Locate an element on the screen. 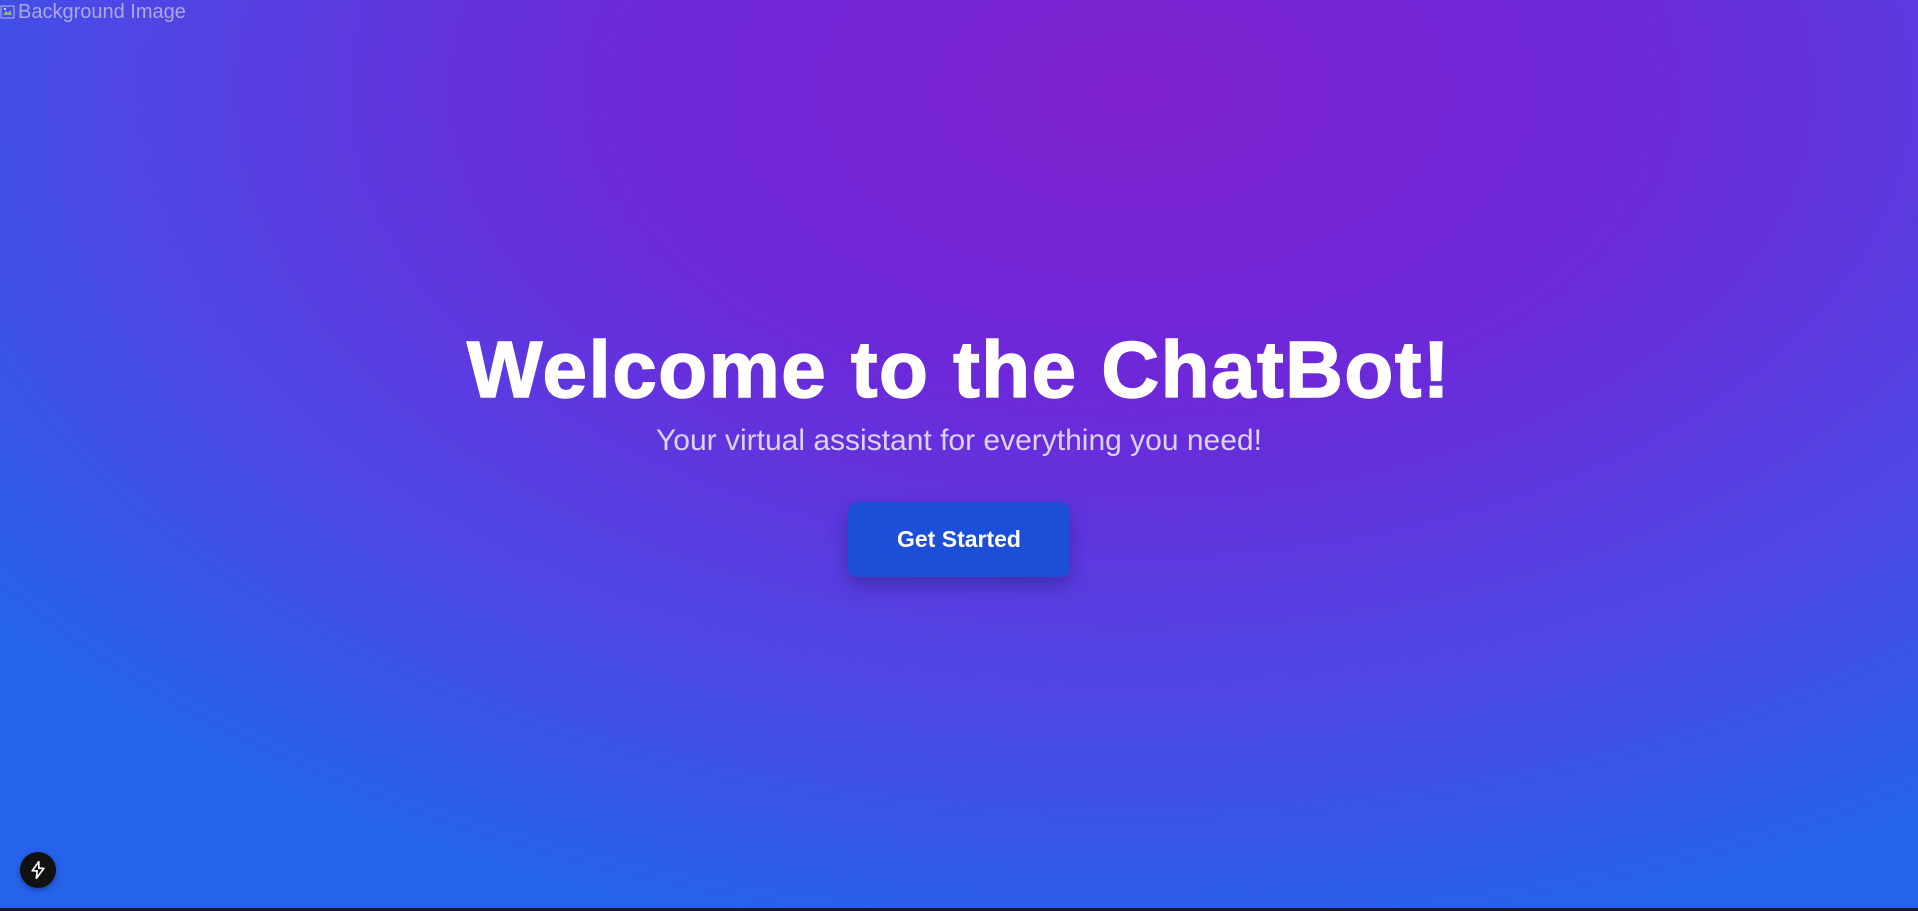 This screenshot has width=1918, height=911. lightning-bolt-icon is located at coordinates (38, 870).